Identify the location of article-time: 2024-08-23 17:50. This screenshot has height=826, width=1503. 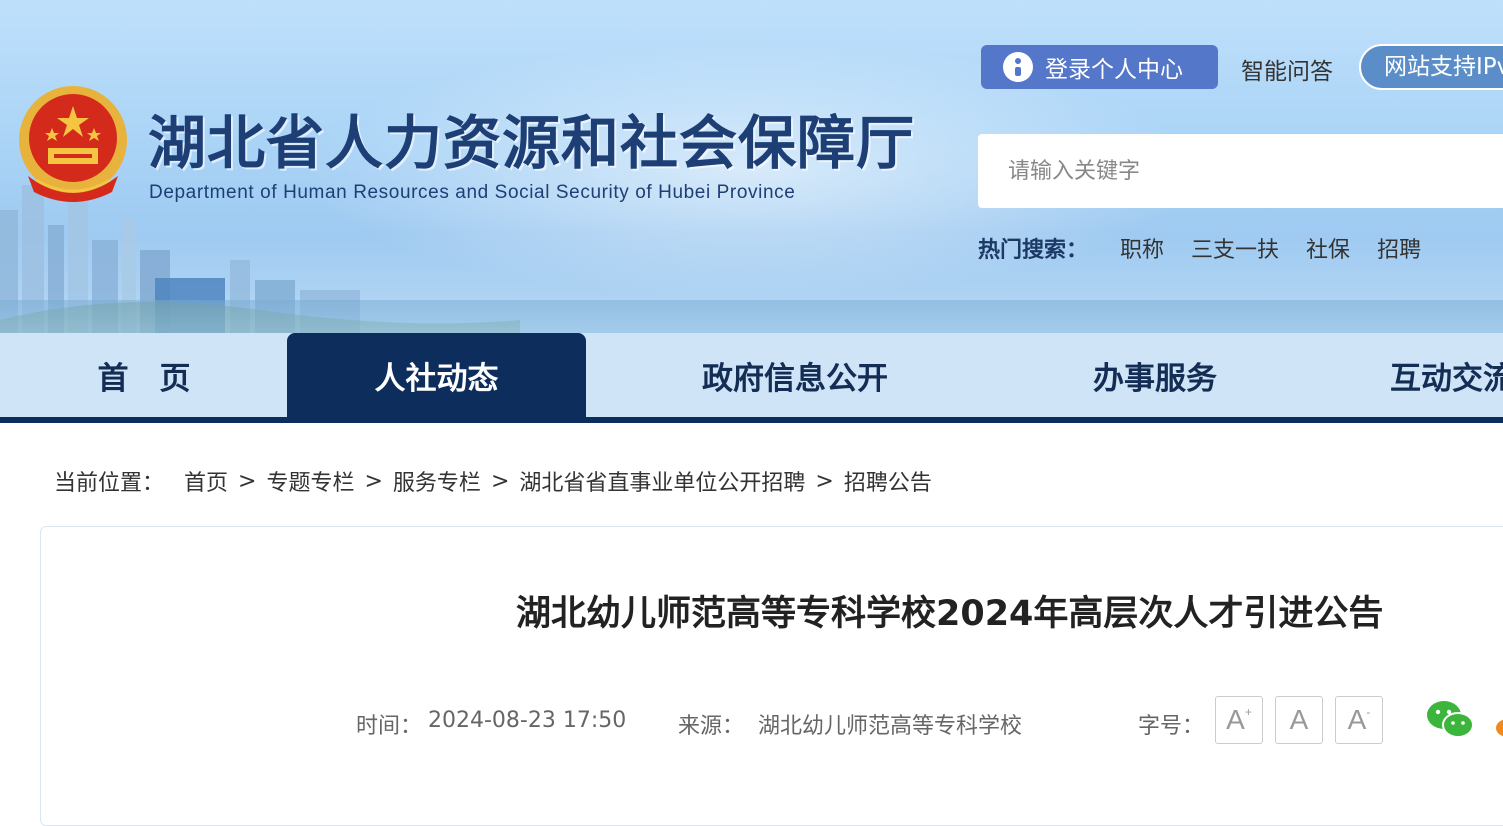
(527, 720).